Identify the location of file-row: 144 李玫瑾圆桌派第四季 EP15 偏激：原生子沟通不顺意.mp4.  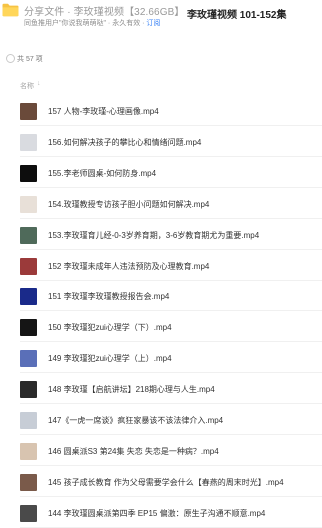
(161, 513).